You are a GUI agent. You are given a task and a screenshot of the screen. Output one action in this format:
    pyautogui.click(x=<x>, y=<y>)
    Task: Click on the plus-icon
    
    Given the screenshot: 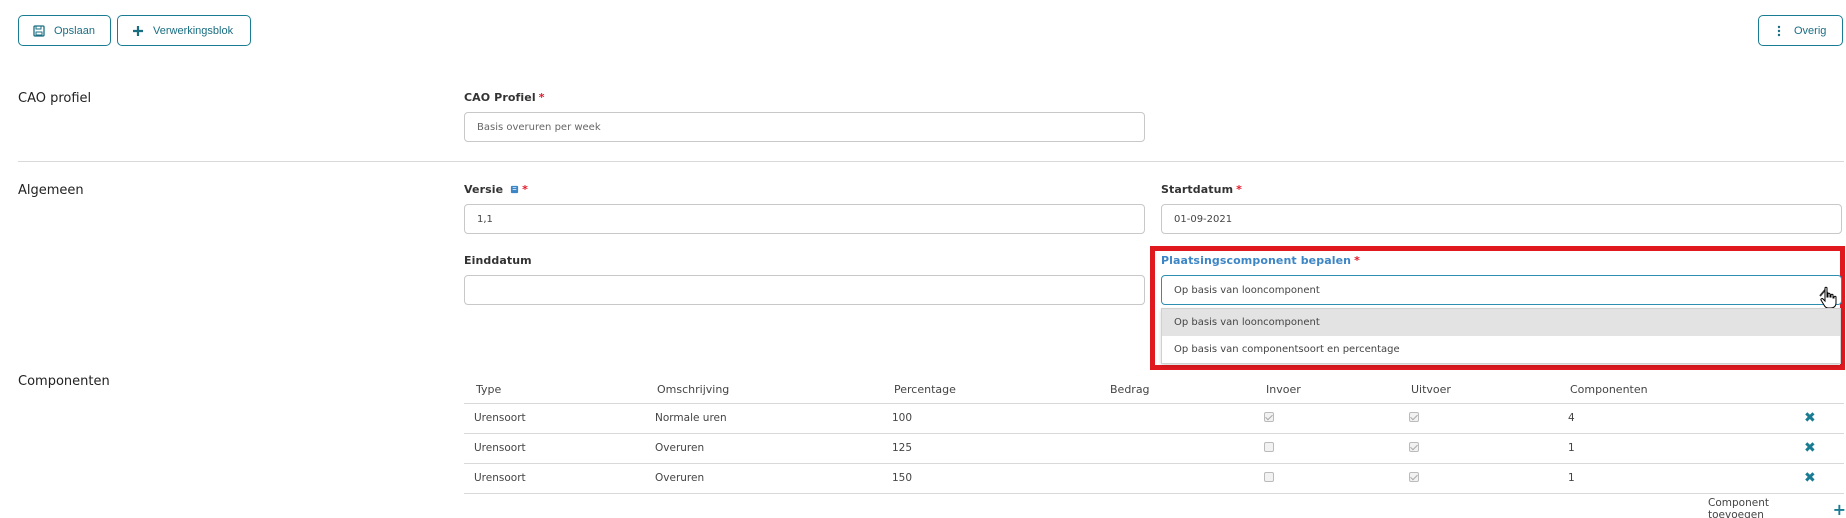 What is the action you would take?
    pyautogui.click(x=138, y=30)
    